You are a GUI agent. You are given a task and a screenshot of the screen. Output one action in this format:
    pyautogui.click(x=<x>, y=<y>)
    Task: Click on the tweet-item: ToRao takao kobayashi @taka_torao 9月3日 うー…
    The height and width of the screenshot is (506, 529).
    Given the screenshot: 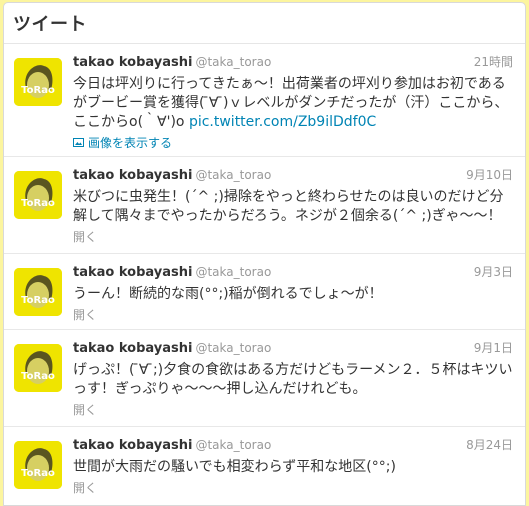 What is the action you would take?
    pyautogui.click(x=264, y=292)
    